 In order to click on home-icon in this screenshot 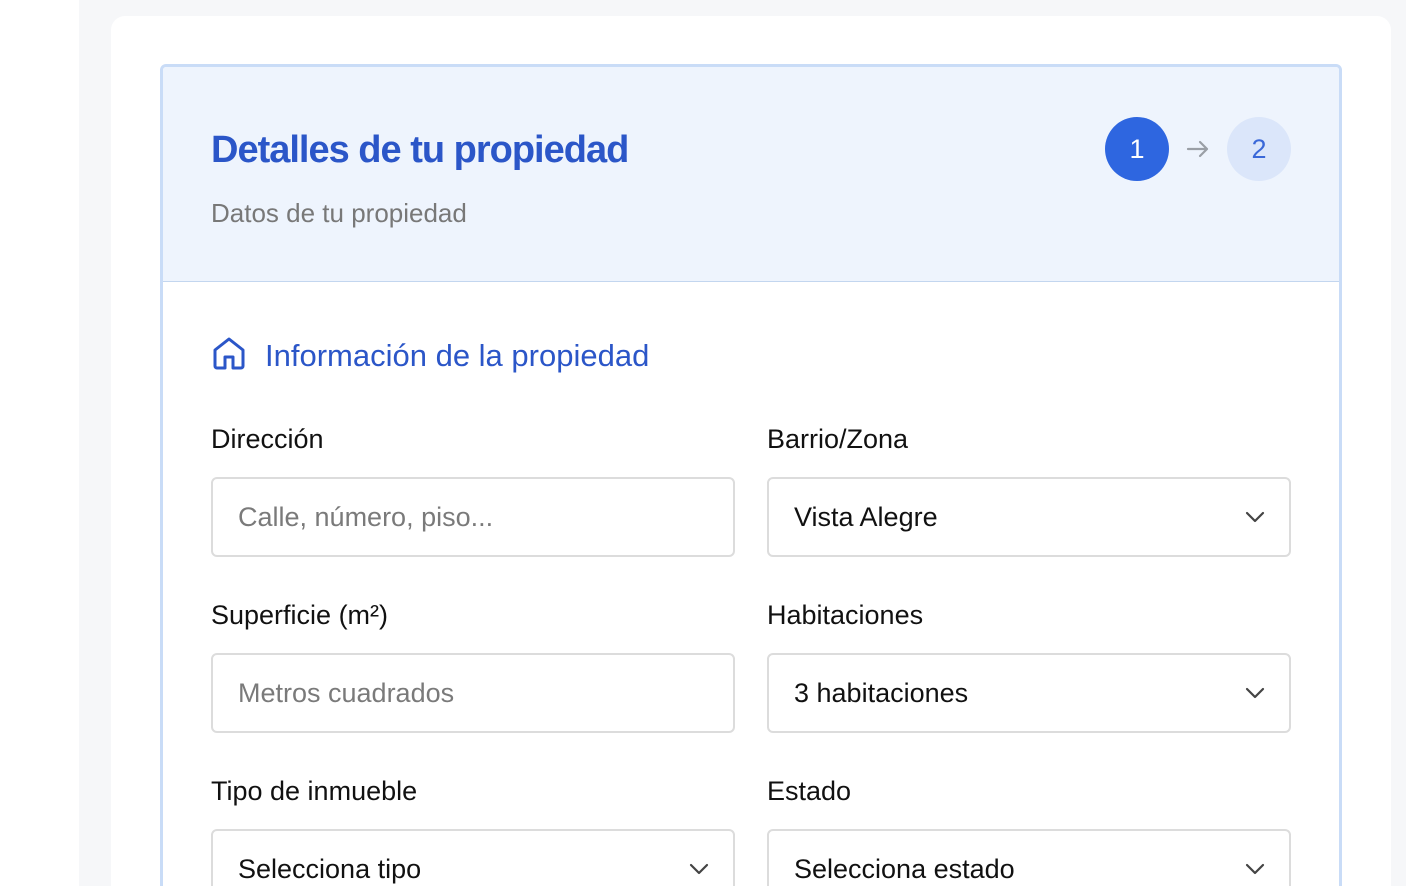, I will do `click(229, 355)`.